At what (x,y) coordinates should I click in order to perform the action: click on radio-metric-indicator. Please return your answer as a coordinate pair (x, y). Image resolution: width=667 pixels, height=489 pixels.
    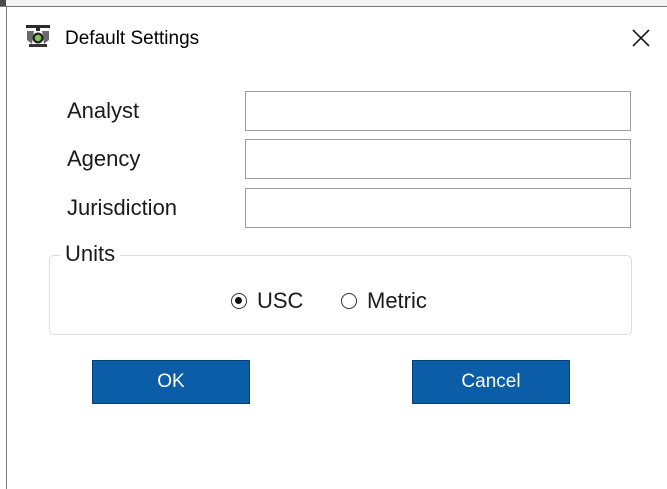
    Looking at the image, I should click on (349, 301).